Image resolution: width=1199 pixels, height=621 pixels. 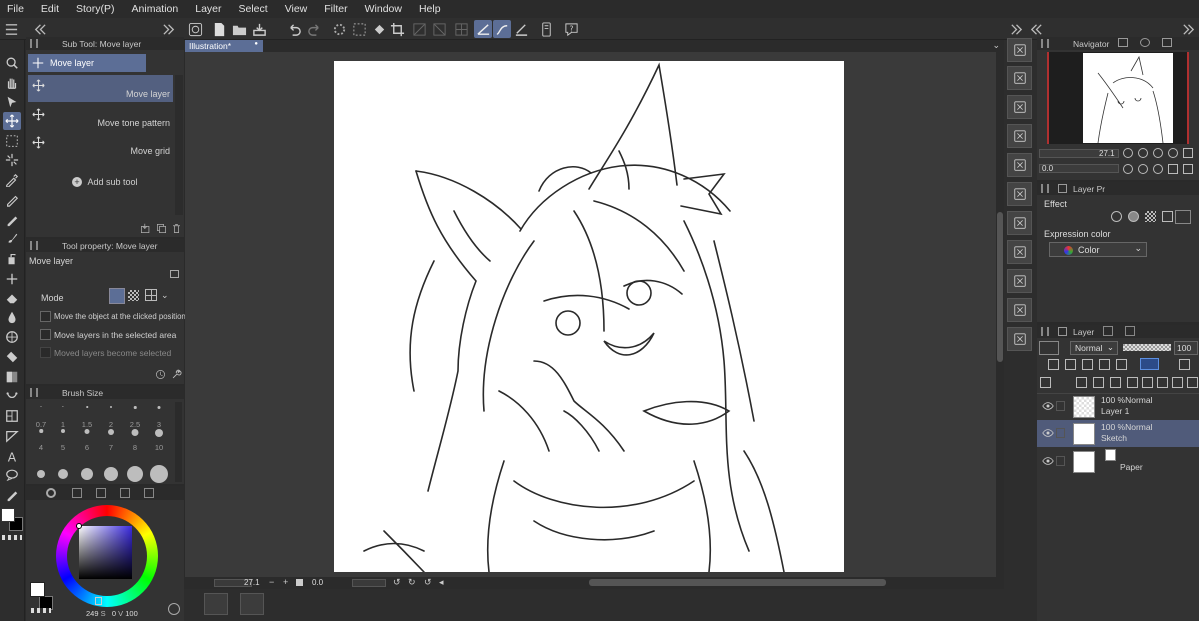 What do you see at coordinates (1019, 281) in the screenshot?
I see `material-dock-icon` at bounding box center [1019, 281].